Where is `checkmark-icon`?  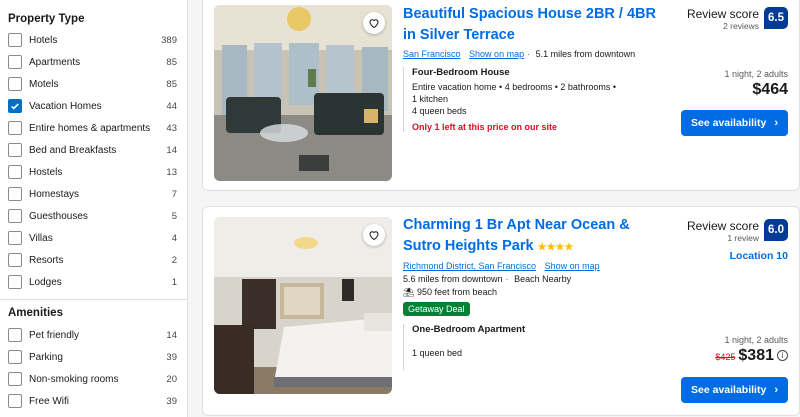 checkmark-icon is located at coordinates (15, 106).